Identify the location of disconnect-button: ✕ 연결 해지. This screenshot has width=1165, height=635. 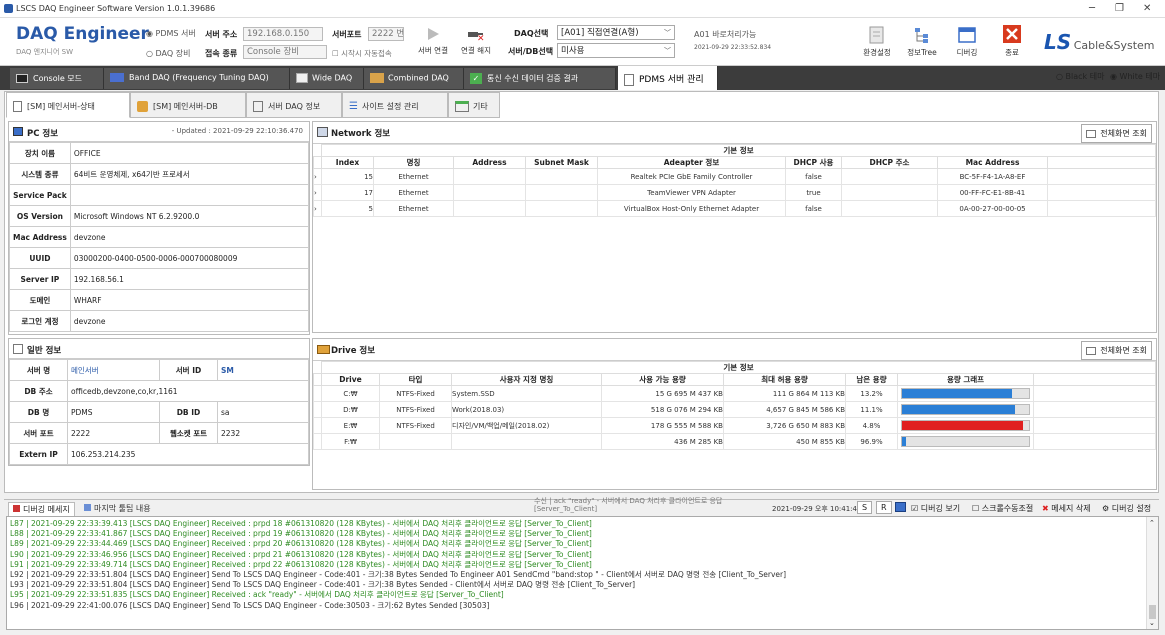
(476, 41).